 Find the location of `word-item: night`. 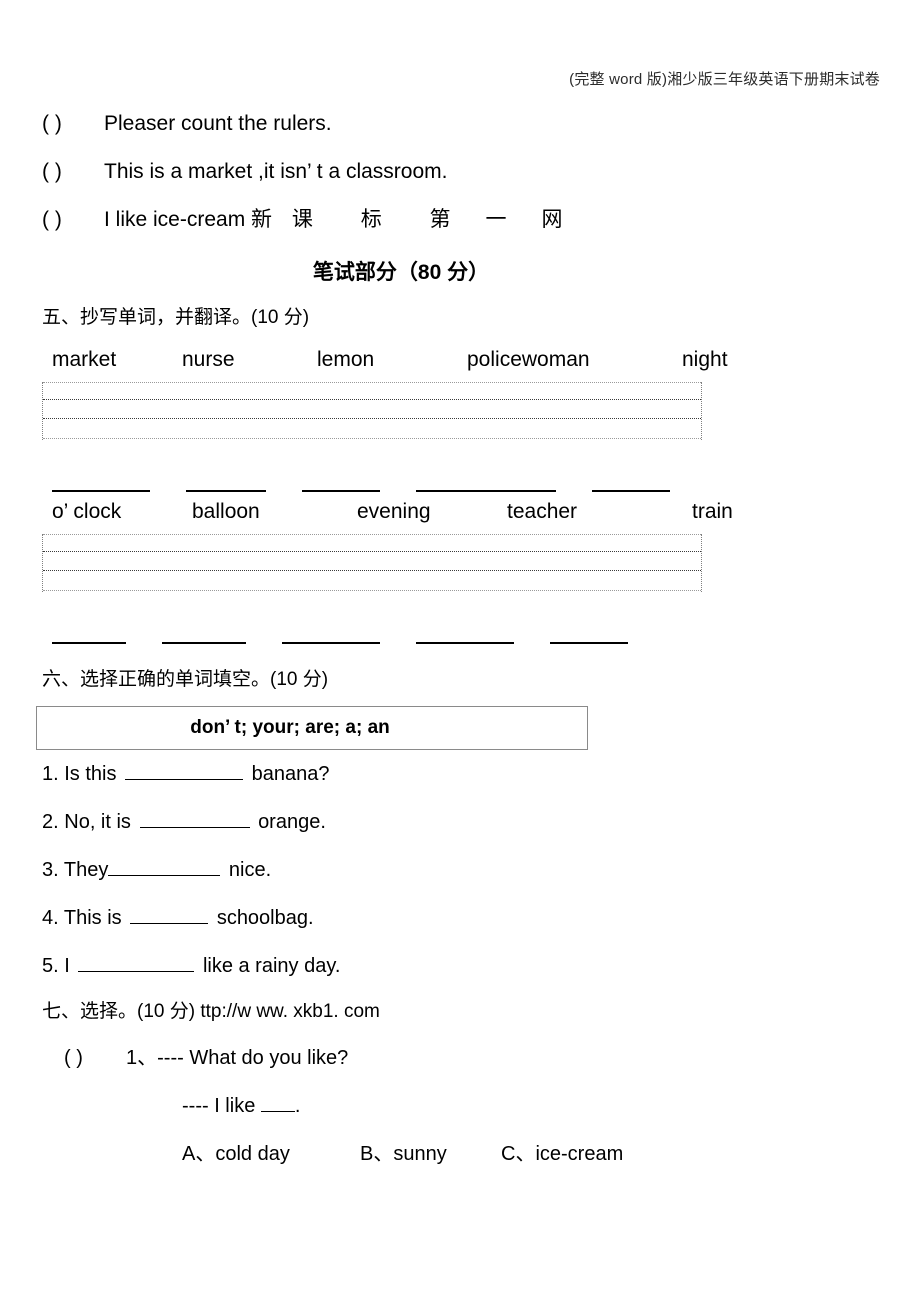

word-item: night is located at coordinates (705, 359).